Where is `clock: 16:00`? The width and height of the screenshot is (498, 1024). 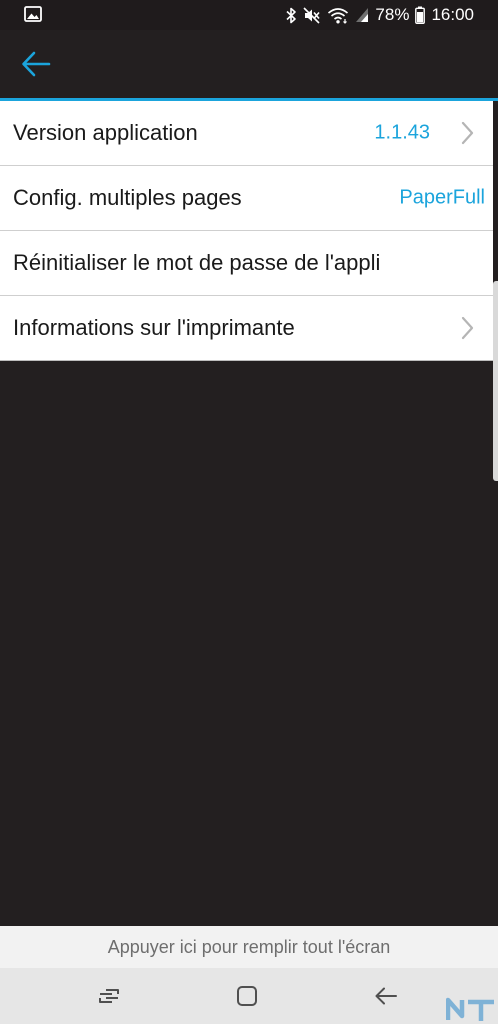
clock: 16:00 is located at coordinates (452, 14).